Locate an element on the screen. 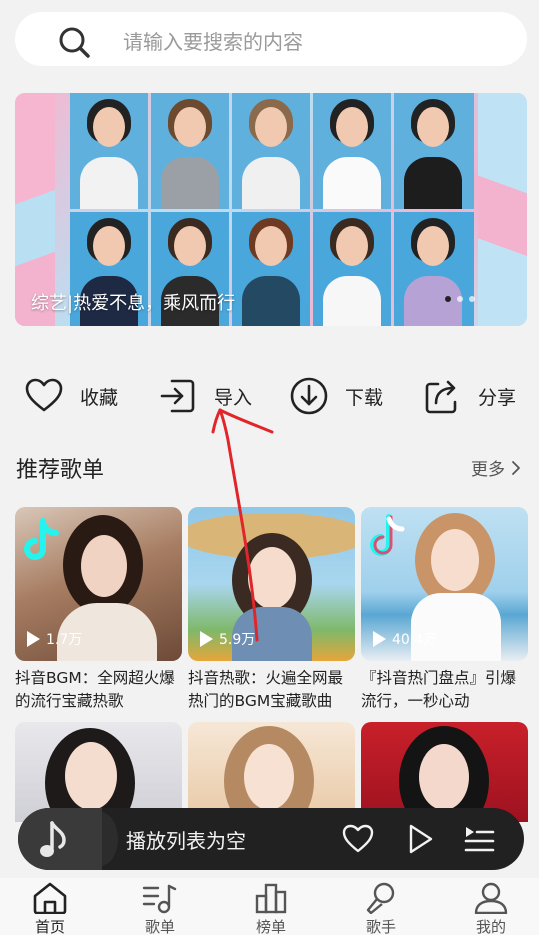 The image size is (539, 935). mini-player: 播放列表为空 is located at coordinates (271, 839).